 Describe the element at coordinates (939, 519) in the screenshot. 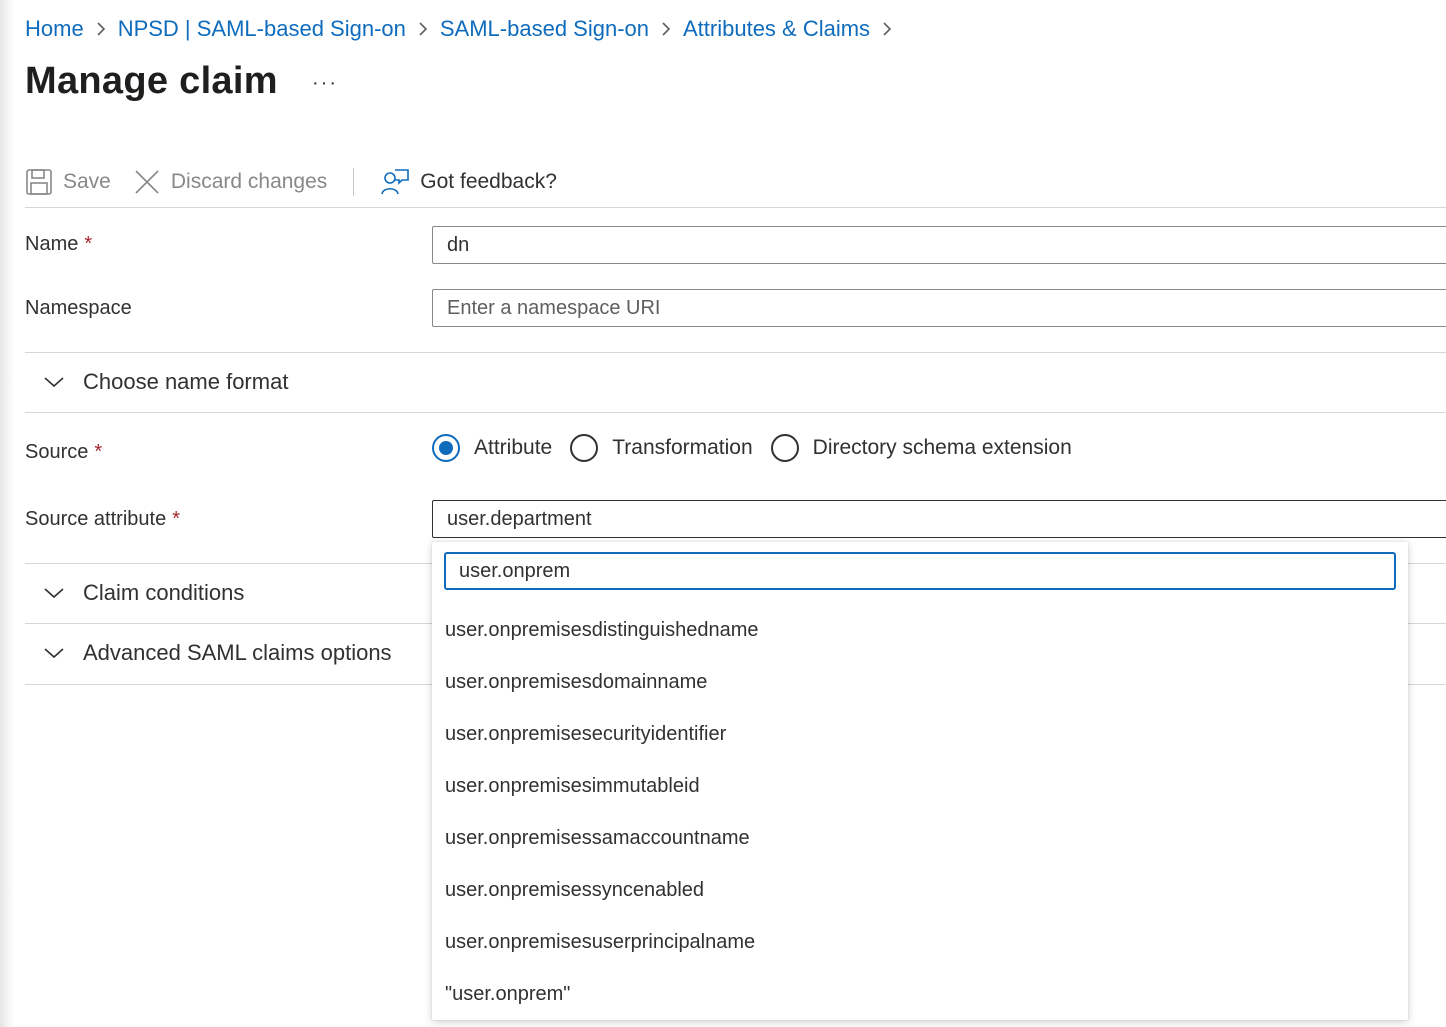

I see `source-attribute-combobox` at that location.